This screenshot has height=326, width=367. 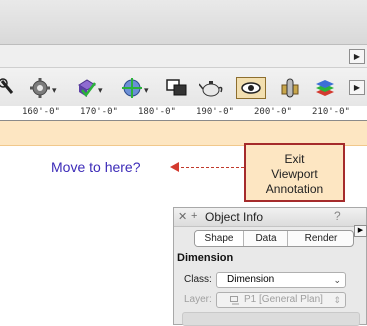 What do you see at coordinates (215, 112) in the screenshot?
I see `ruler-tick-label: 190'-0"` at bounding box center [215, 112].